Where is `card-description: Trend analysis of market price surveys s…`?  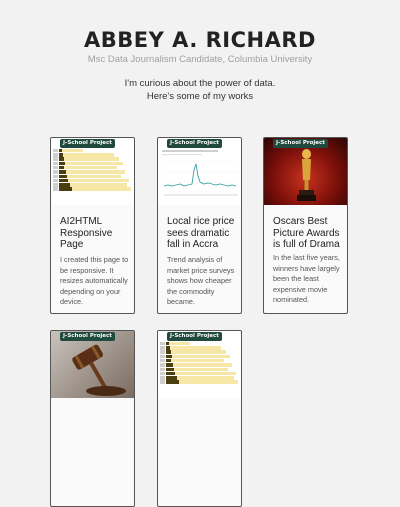 card-description: Trend analysis of market price surveys s… is located at coordinates (201, 280).